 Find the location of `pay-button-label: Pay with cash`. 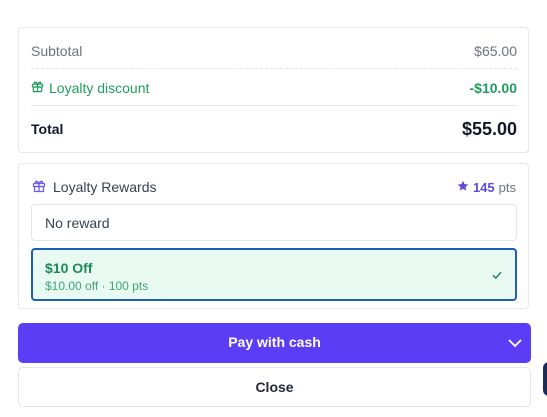

pay-button-label: Pay with cash is located at coordinates (274, 342).